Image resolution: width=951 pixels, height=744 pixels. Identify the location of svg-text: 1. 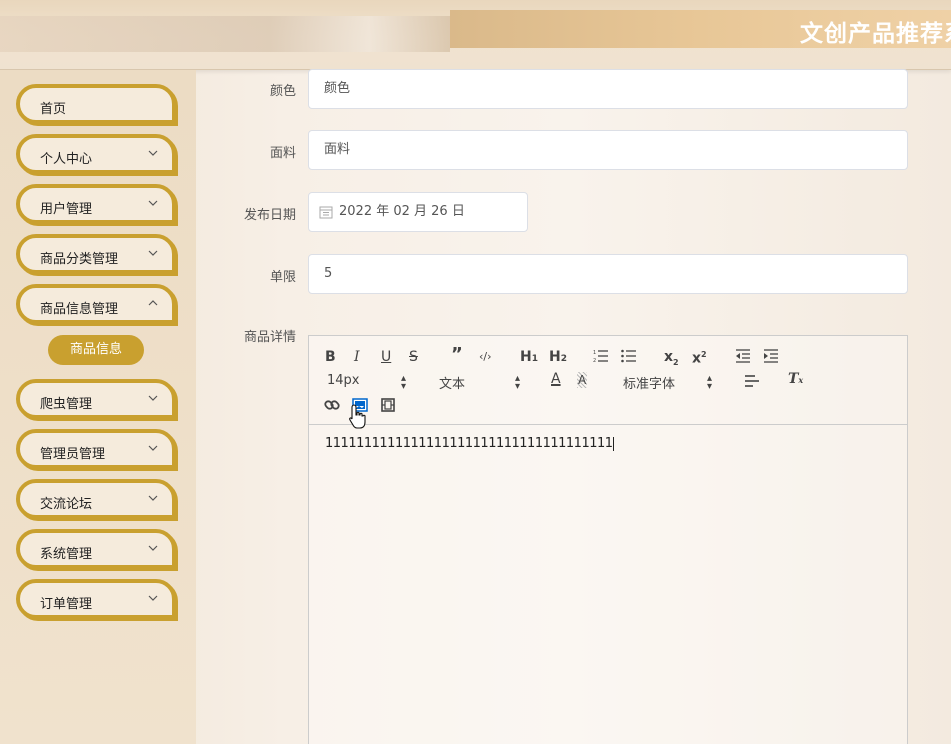
(594, 353).